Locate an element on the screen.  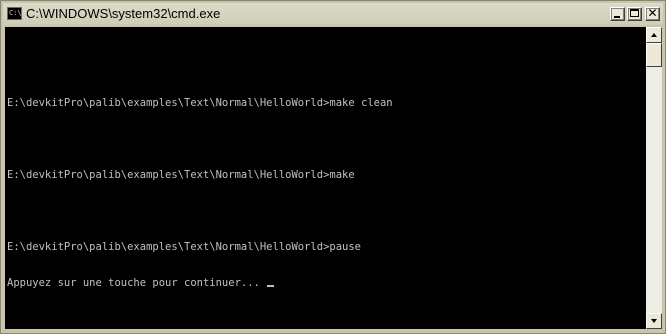
window-title: C:\WINDOWS\system32\cmd.exe is located at coordinates (123, 13).